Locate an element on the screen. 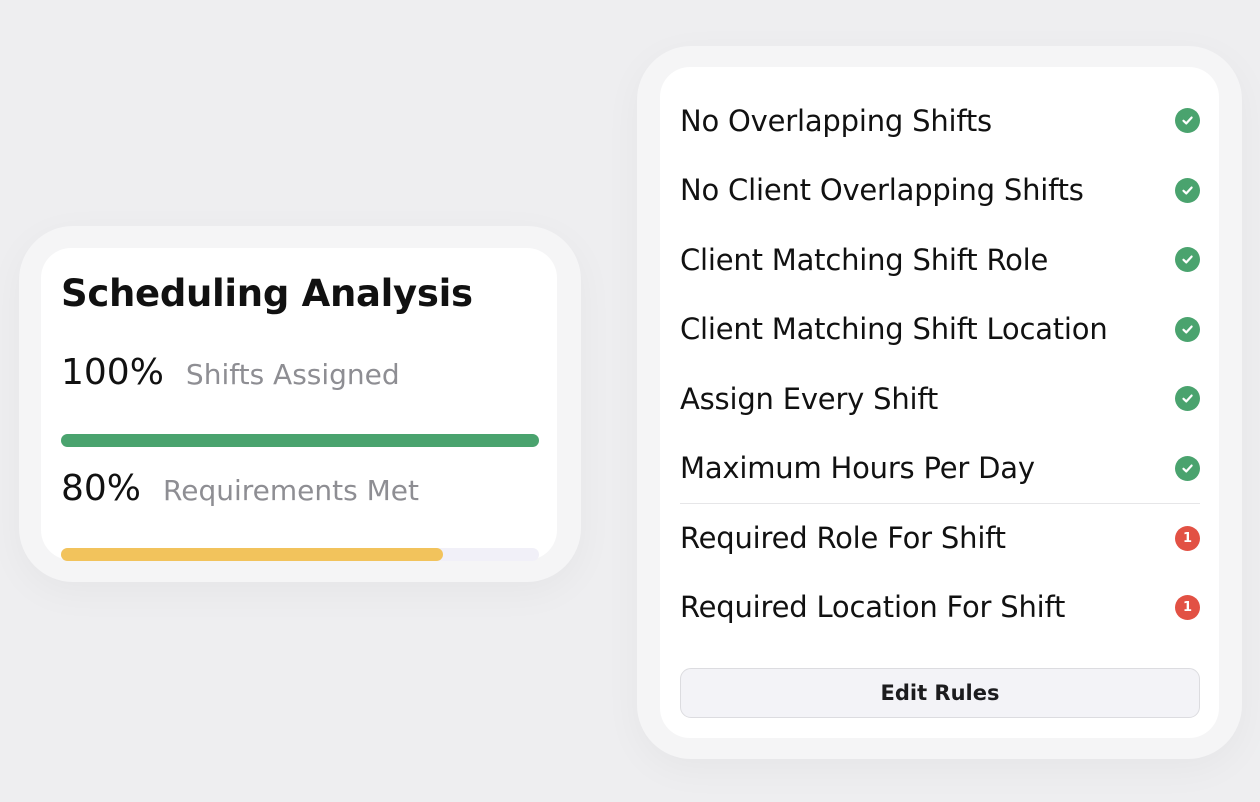 The image size is (1260, 802). rule-row: Client Matching Shift Role is located at coordinates (940, 260).